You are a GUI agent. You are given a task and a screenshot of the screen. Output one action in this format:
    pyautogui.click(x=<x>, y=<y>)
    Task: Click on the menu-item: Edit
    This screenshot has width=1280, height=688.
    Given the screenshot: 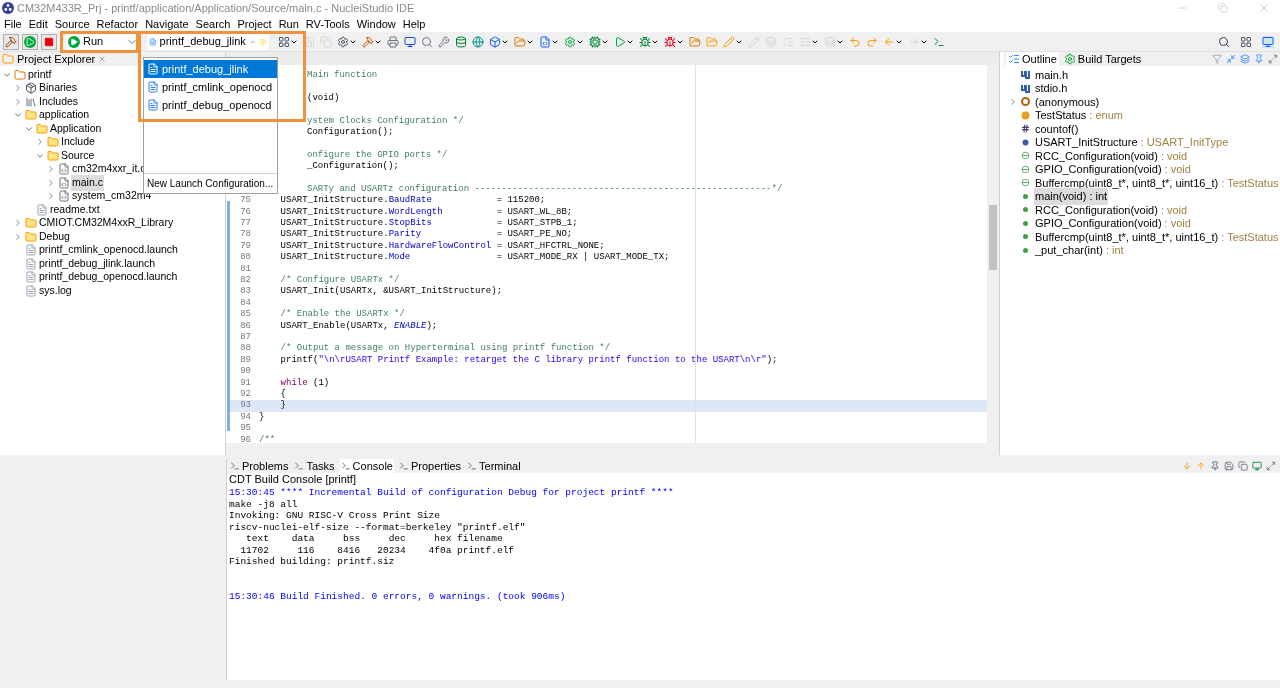 What is the action you would take?
    pyautogui.click(x=38, y=24)
    